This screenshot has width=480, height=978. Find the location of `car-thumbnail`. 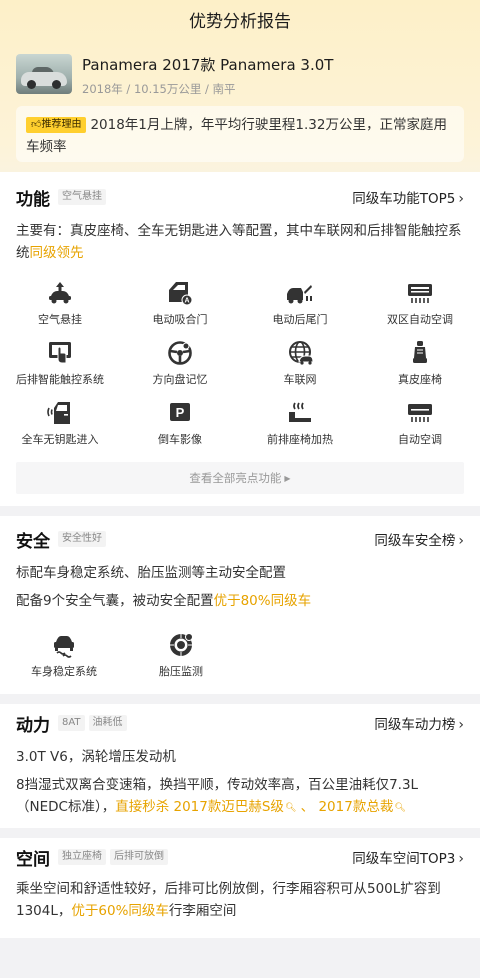

car-thumbnail is located at coordinates (44, 74).